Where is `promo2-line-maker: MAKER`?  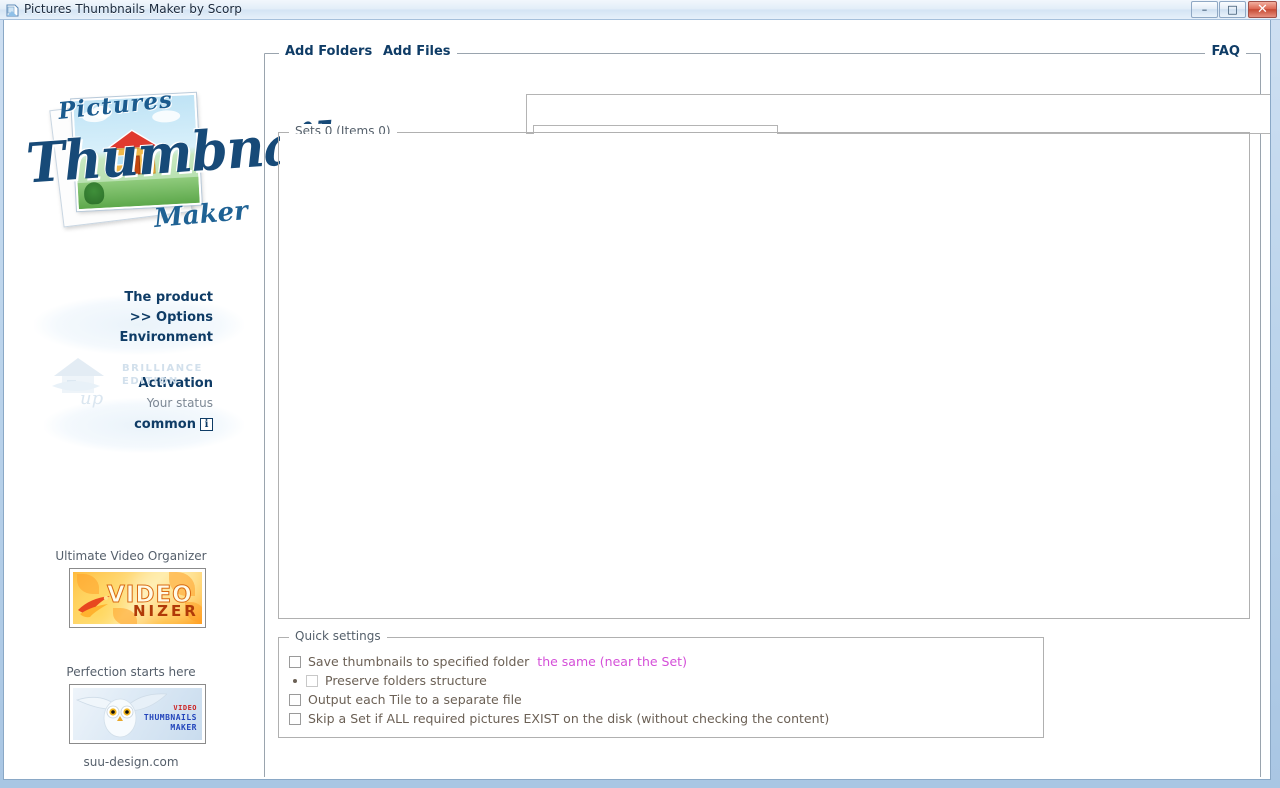 promo2-line-maker: MAKER is located at coordinates (183, 727).